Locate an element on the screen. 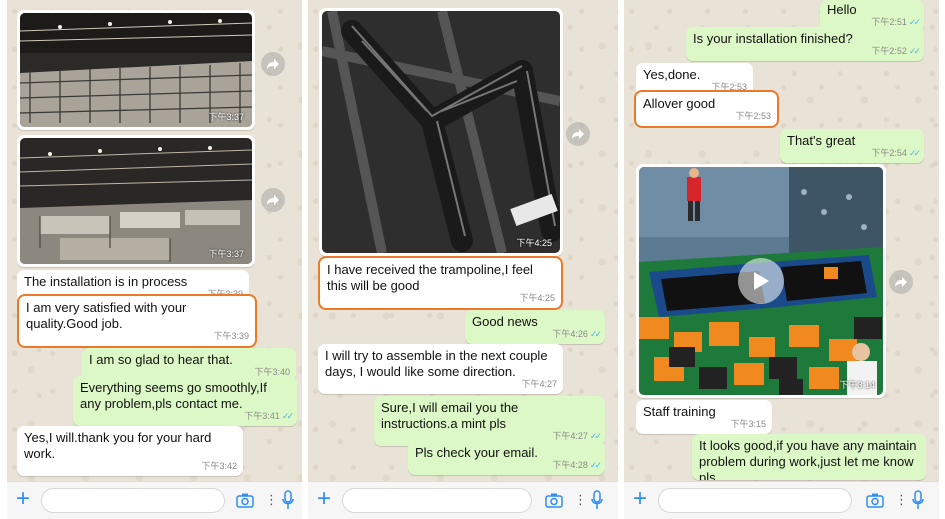  message-text: Is your installation finished? is located at coordinates (773, 38).